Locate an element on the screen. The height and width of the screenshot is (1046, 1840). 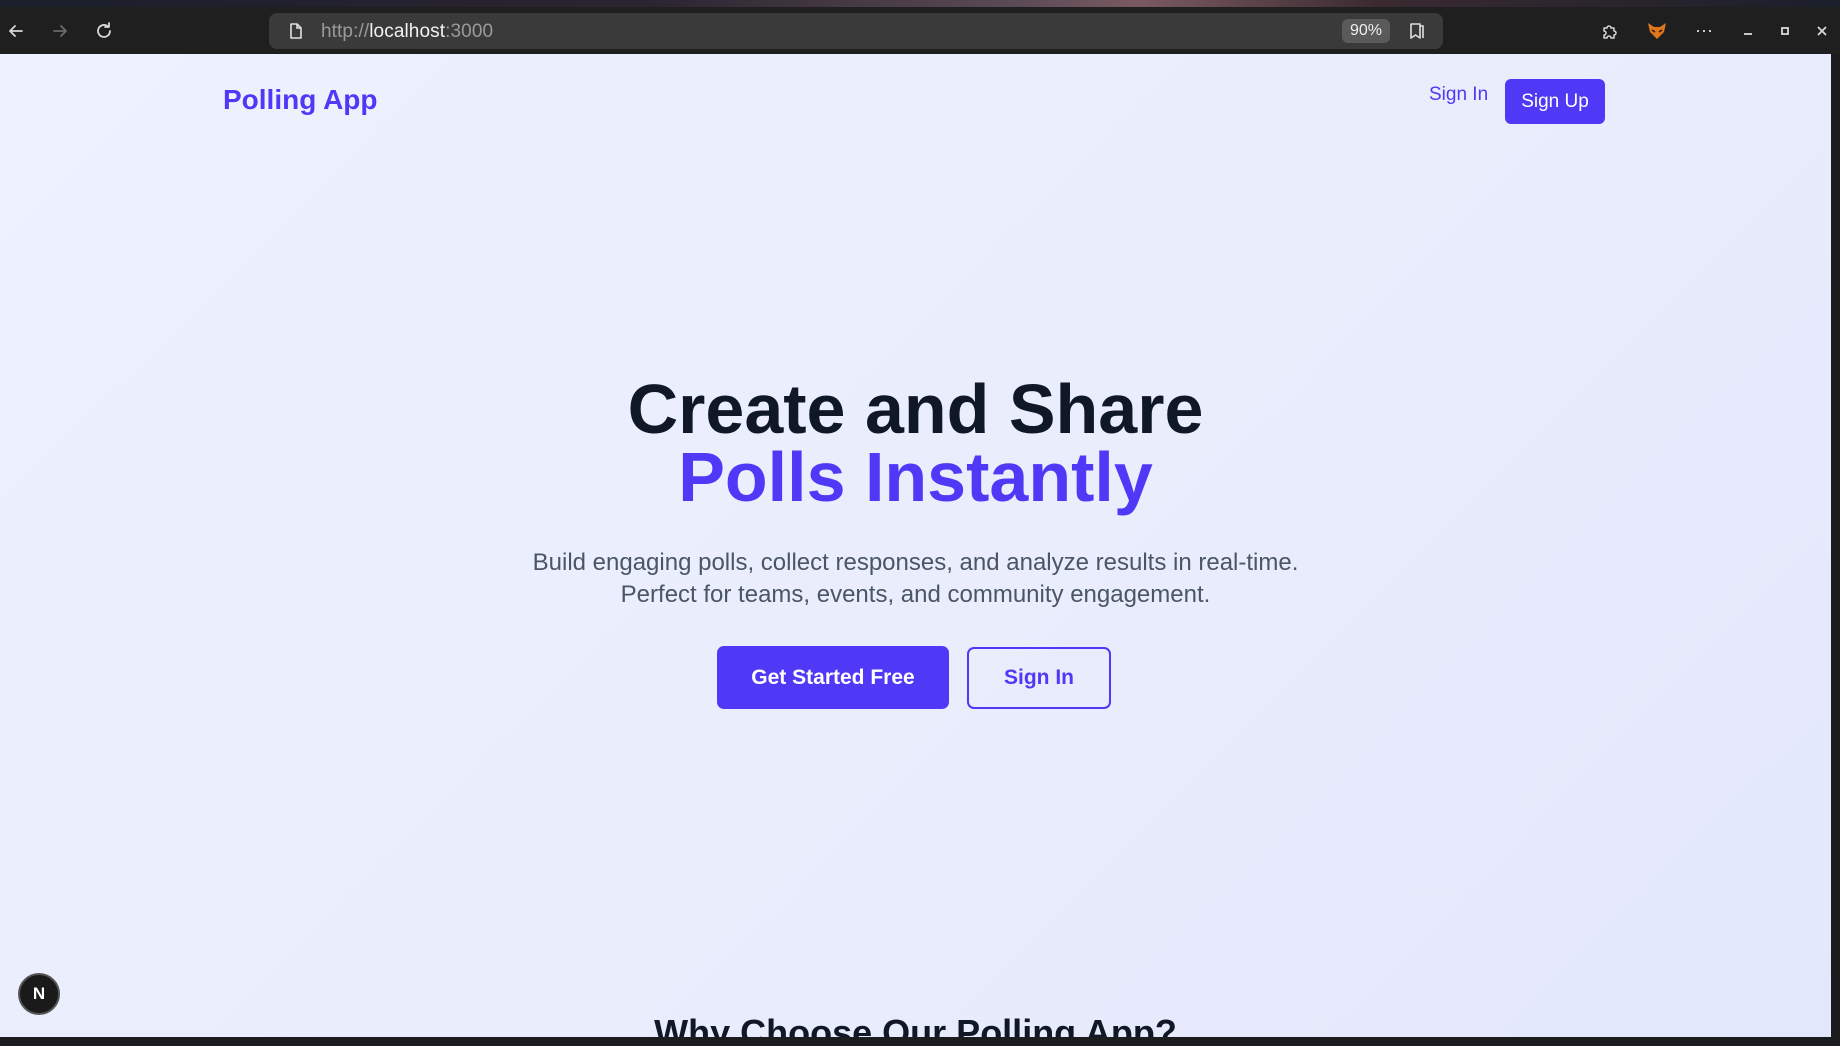
arrow-left-icon is located at coordinates (16, 31).